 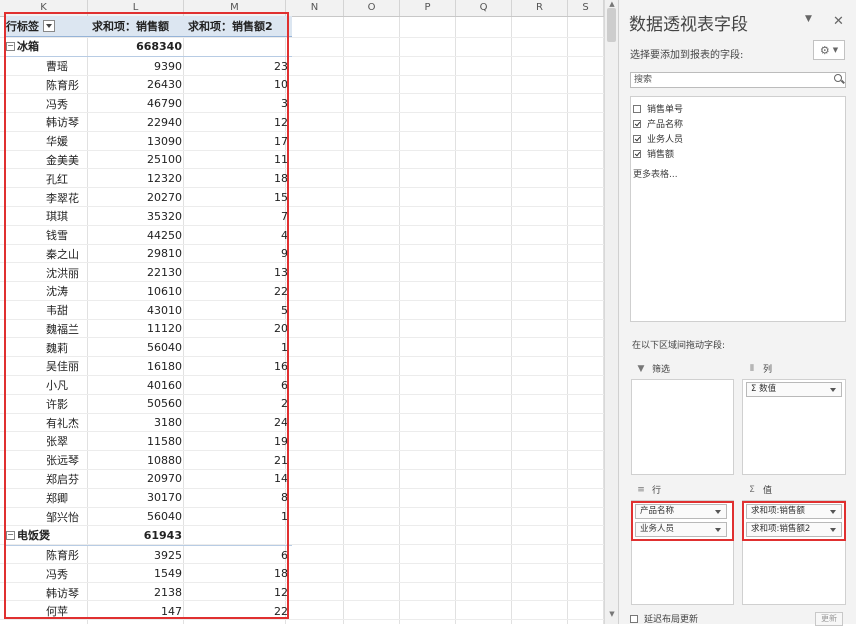 What do you see at coordinates (237, 460) in the screenshot?
I see `sales-rank-cell: 21` at bounding box center [237, 460].